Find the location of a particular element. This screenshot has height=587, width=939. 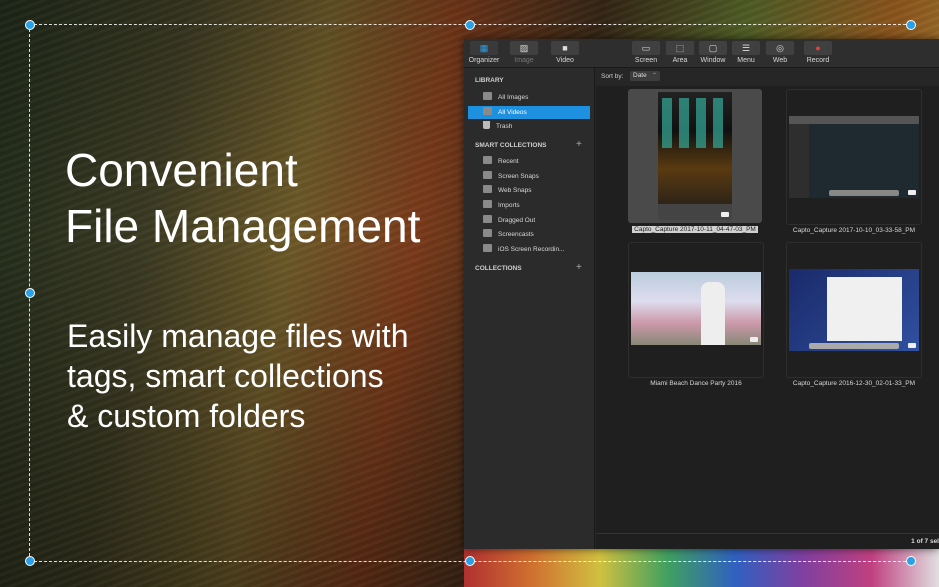

caption-text: Capto_Capture 2017-10-11_04-47-03_PM is located at coordinates (695, 229).